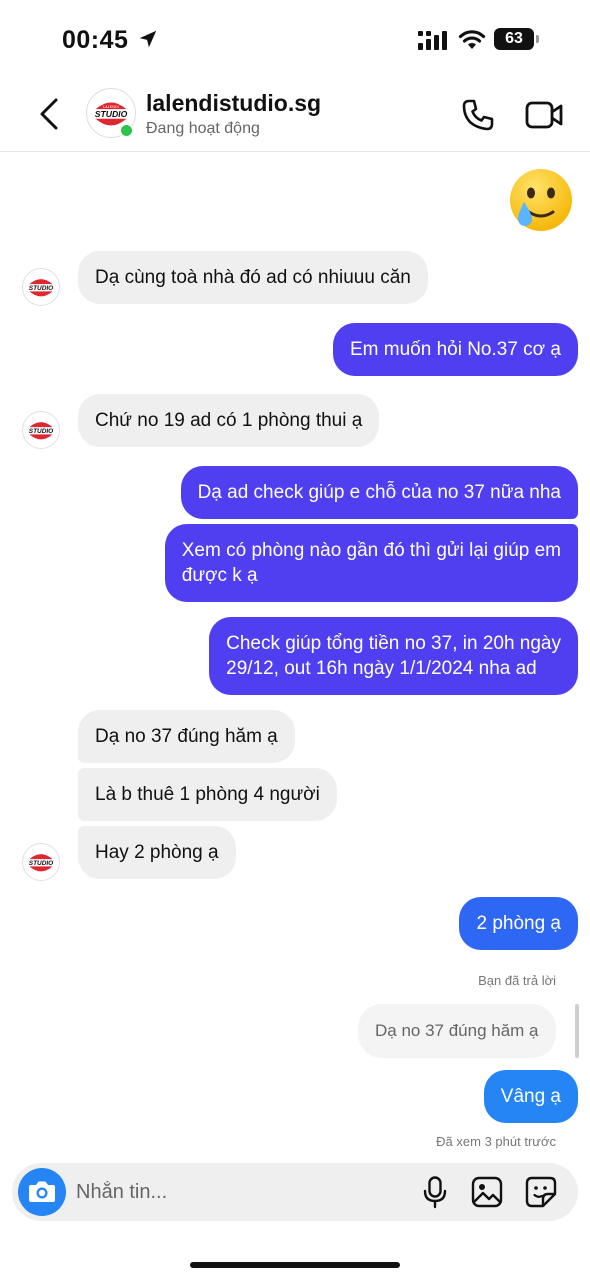  What do you see at coordinates (233, 103) in the screenshot?
I see `contact-name: lalendistudio.sg` at bounding box center [233, 103].